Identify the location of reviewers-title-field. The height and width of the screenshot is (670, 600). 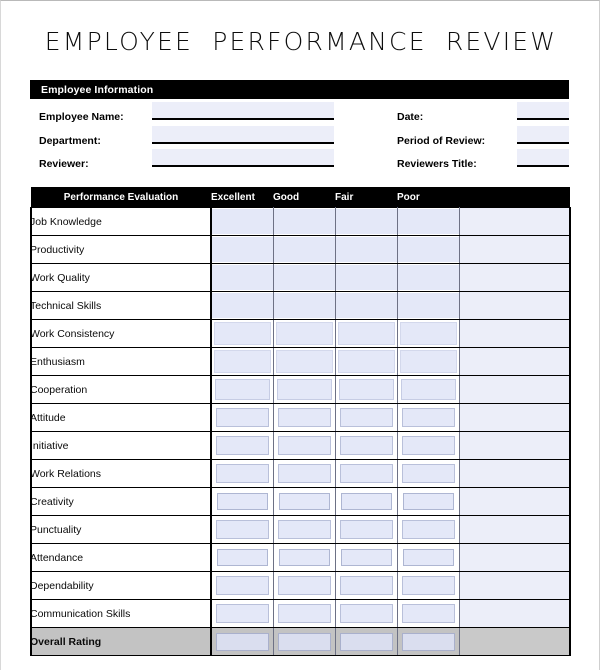
(543, 158).